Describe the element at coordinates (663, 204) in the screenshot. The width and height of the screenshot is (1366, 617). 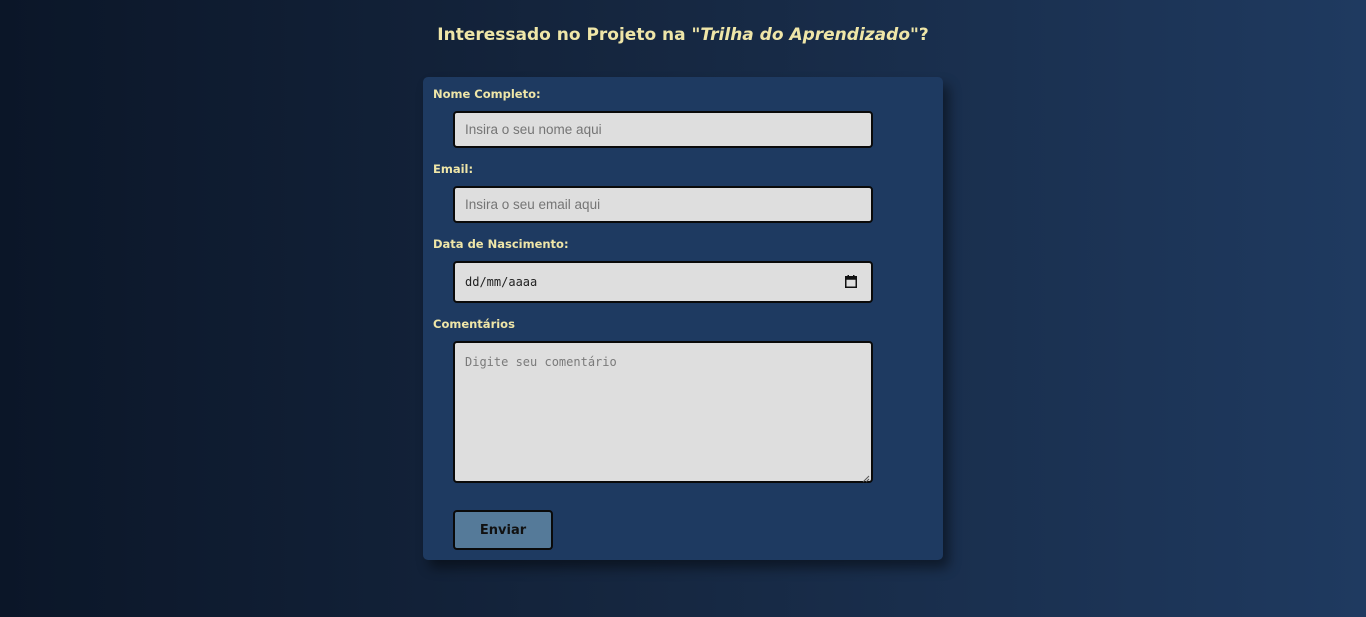
I see `email-input: Insira o seu email aqui` at that location.